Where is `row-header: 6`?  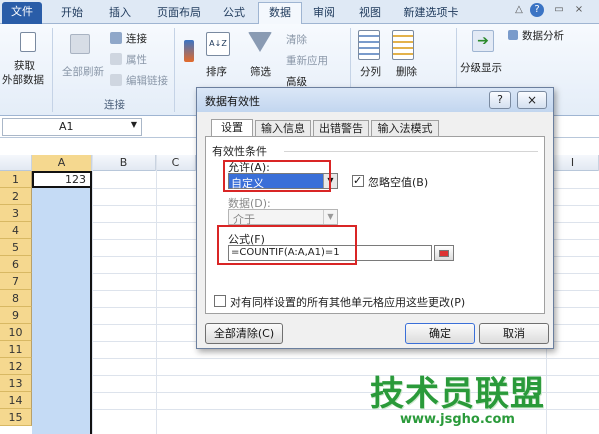 row-header: 6 is located at coordinates (16, 264).